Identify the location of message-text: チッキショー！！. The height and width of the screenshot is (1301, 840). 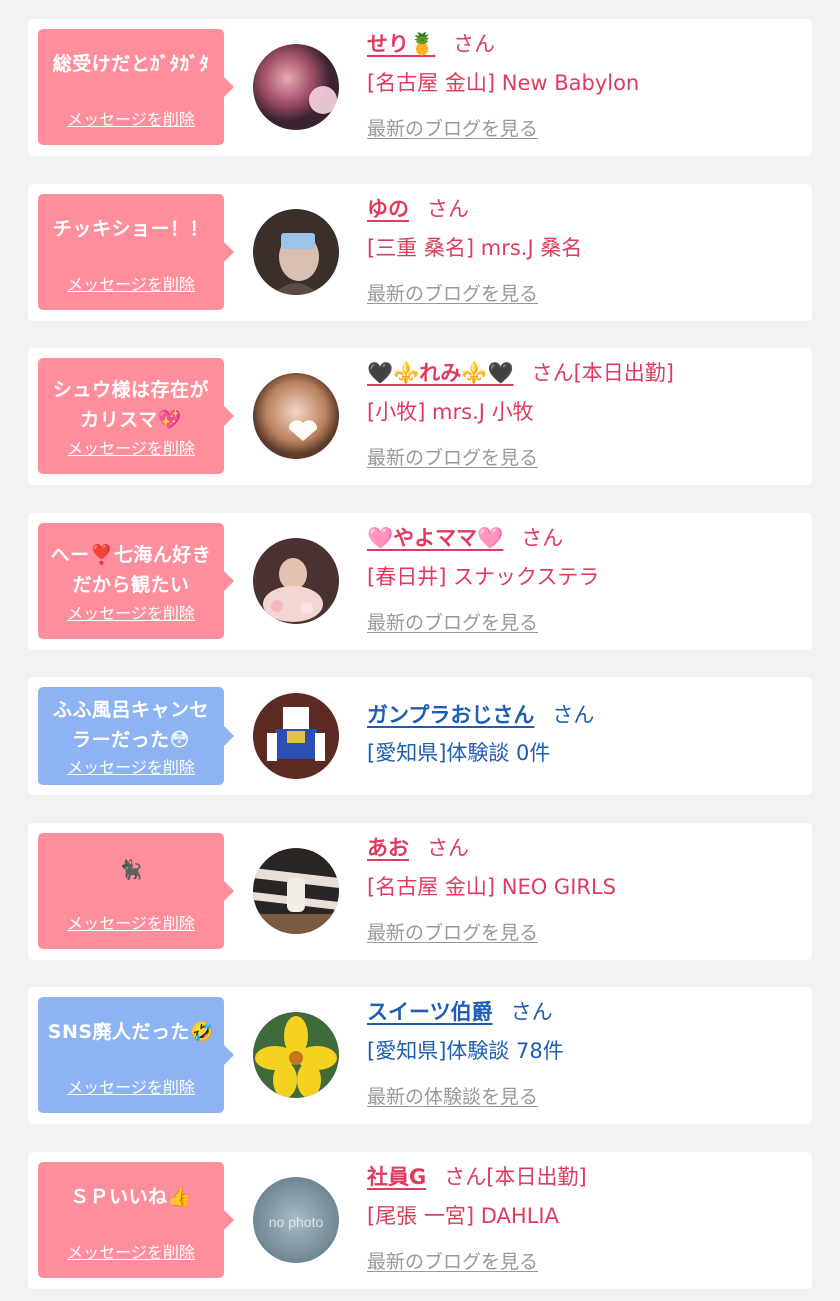
(130, 229).